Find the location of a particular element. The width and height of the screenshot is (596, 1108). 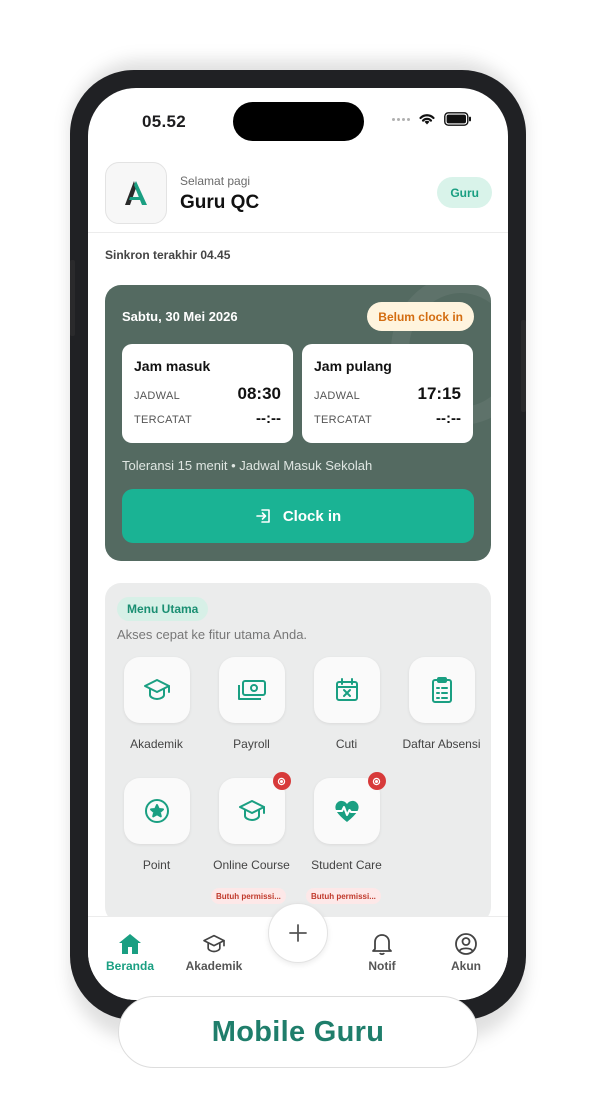

clock-in-label: Clock in is located at coordinates (312, 516).